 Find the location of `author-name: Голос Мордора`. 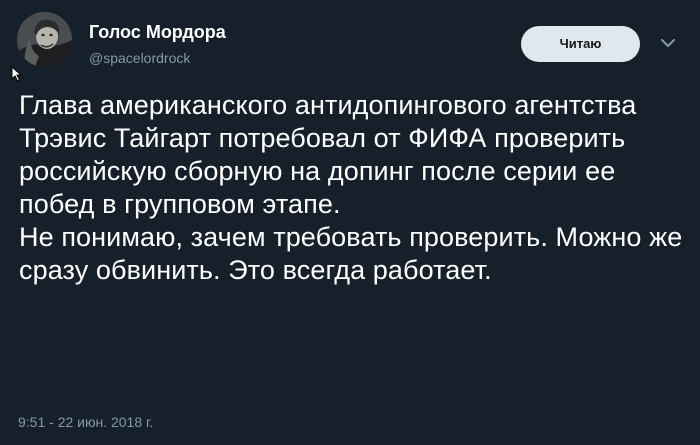

author-name: Голос Мордора is located at coordinates (157, 32).